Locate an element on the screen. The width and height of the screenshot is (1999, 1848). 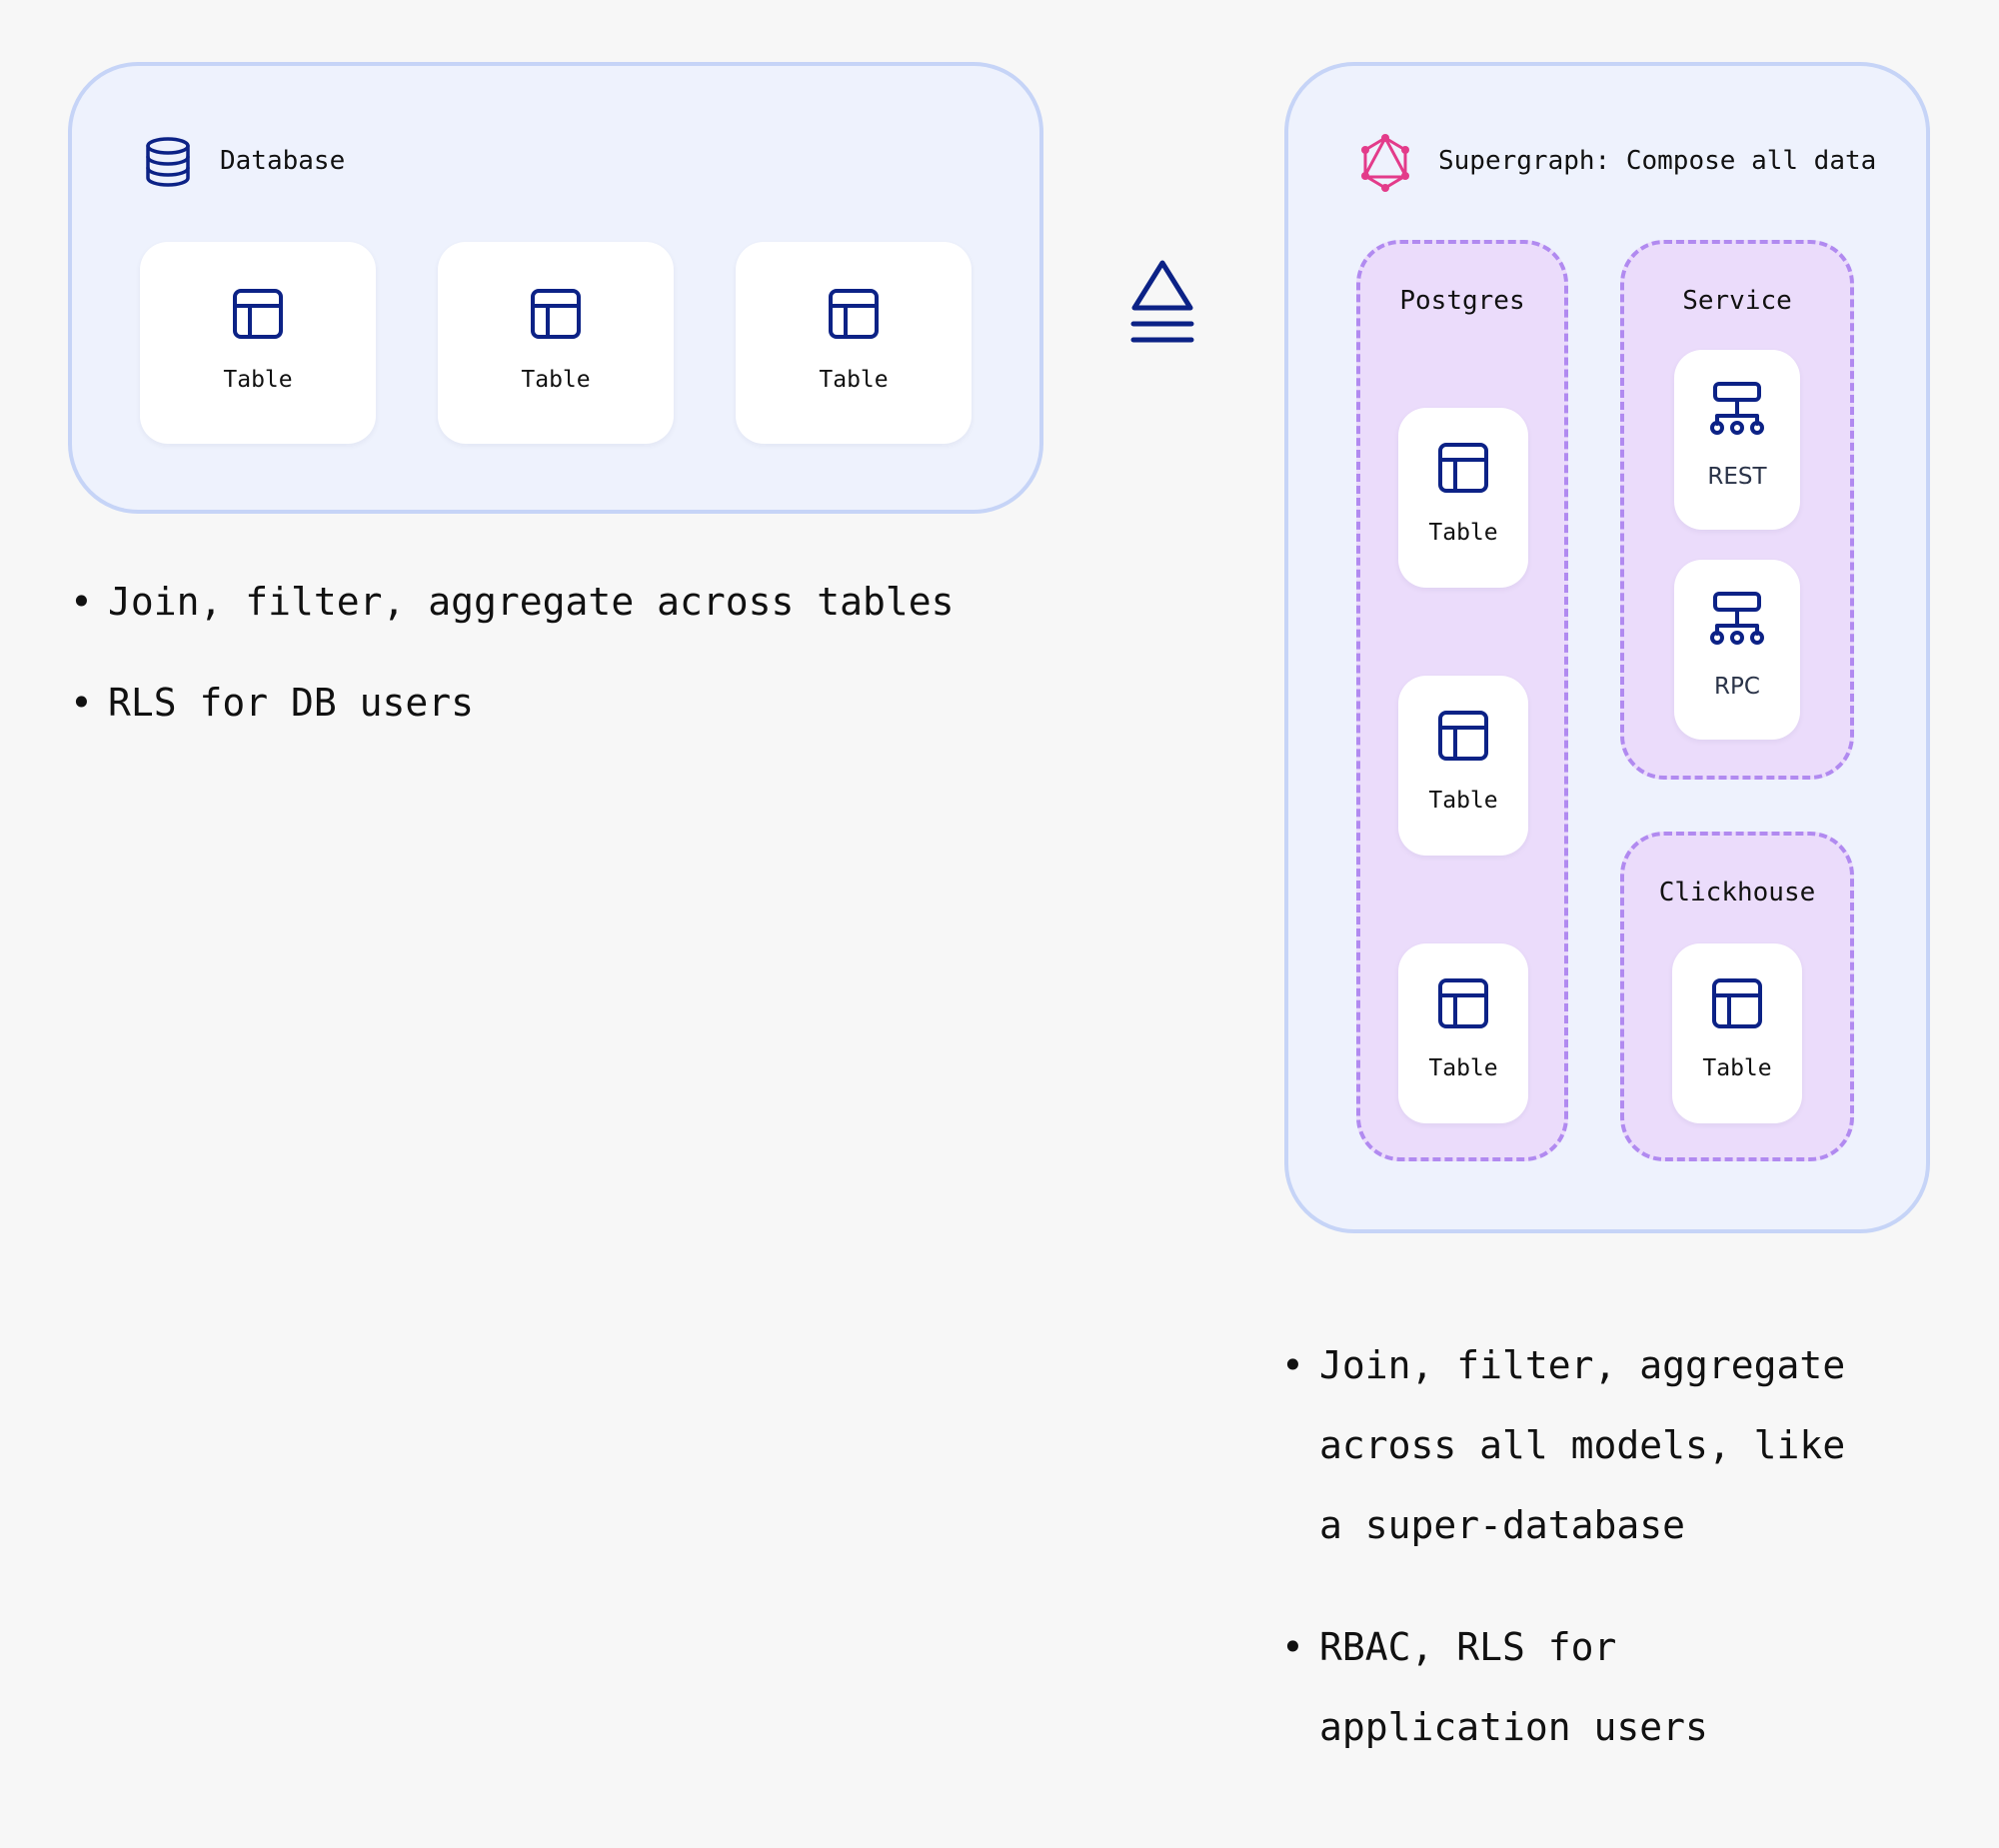
clickhouse-group: Clickhouse Table is located at coordinates (1737, 996).